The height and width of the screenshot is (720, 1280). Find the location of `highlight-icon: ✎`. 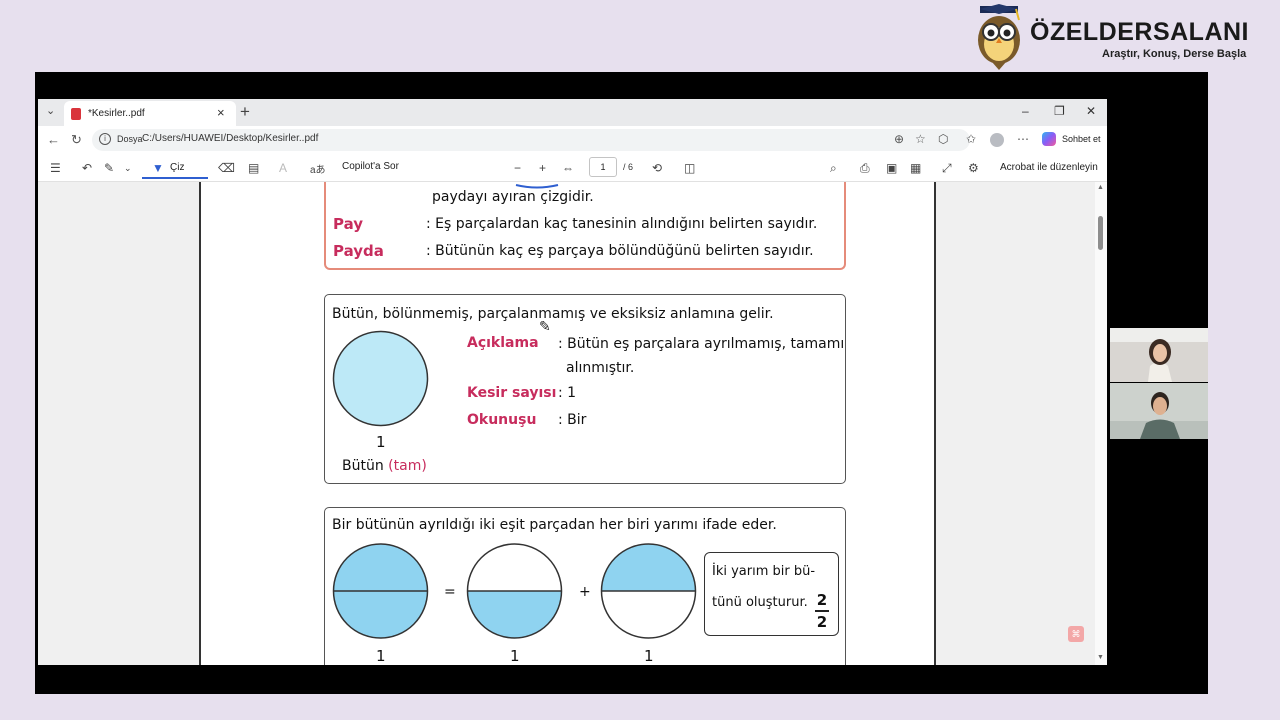

highlight-icon: ✎ is located at coordinates (109, 168).